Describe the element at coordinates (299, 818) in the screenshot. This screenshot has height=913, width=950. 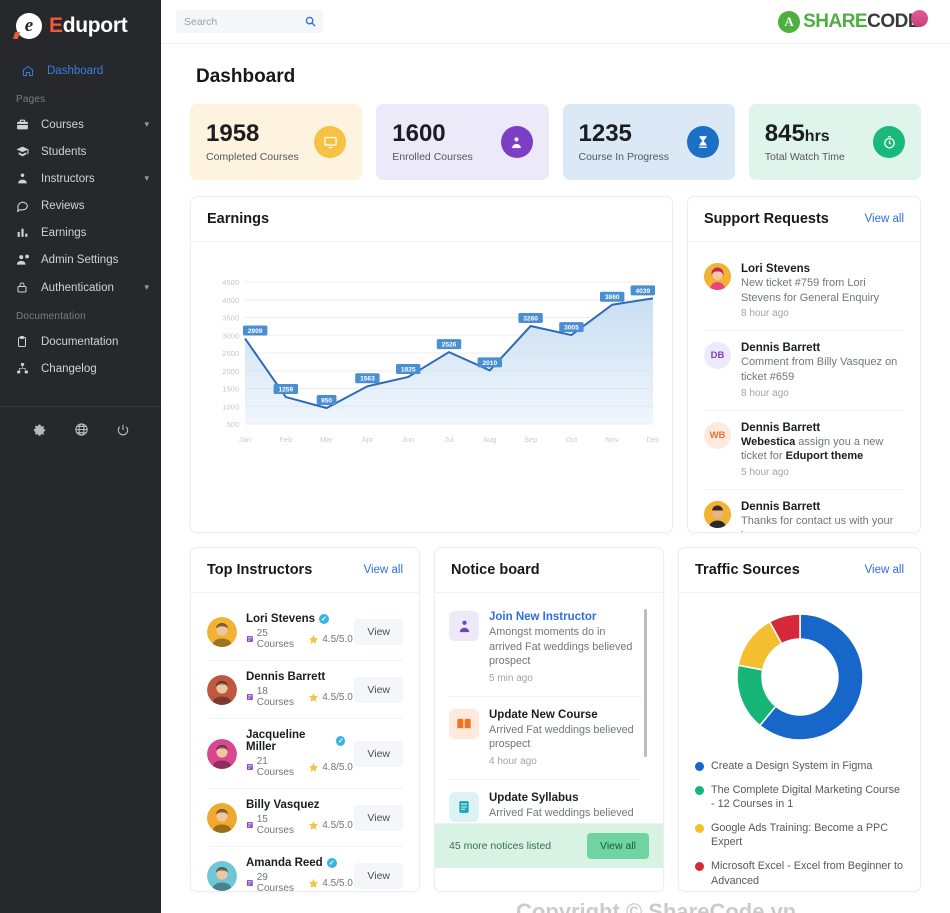
I see `instructor-info: Billy Vasquez 15 Courses 4.5/5.0` at that location.